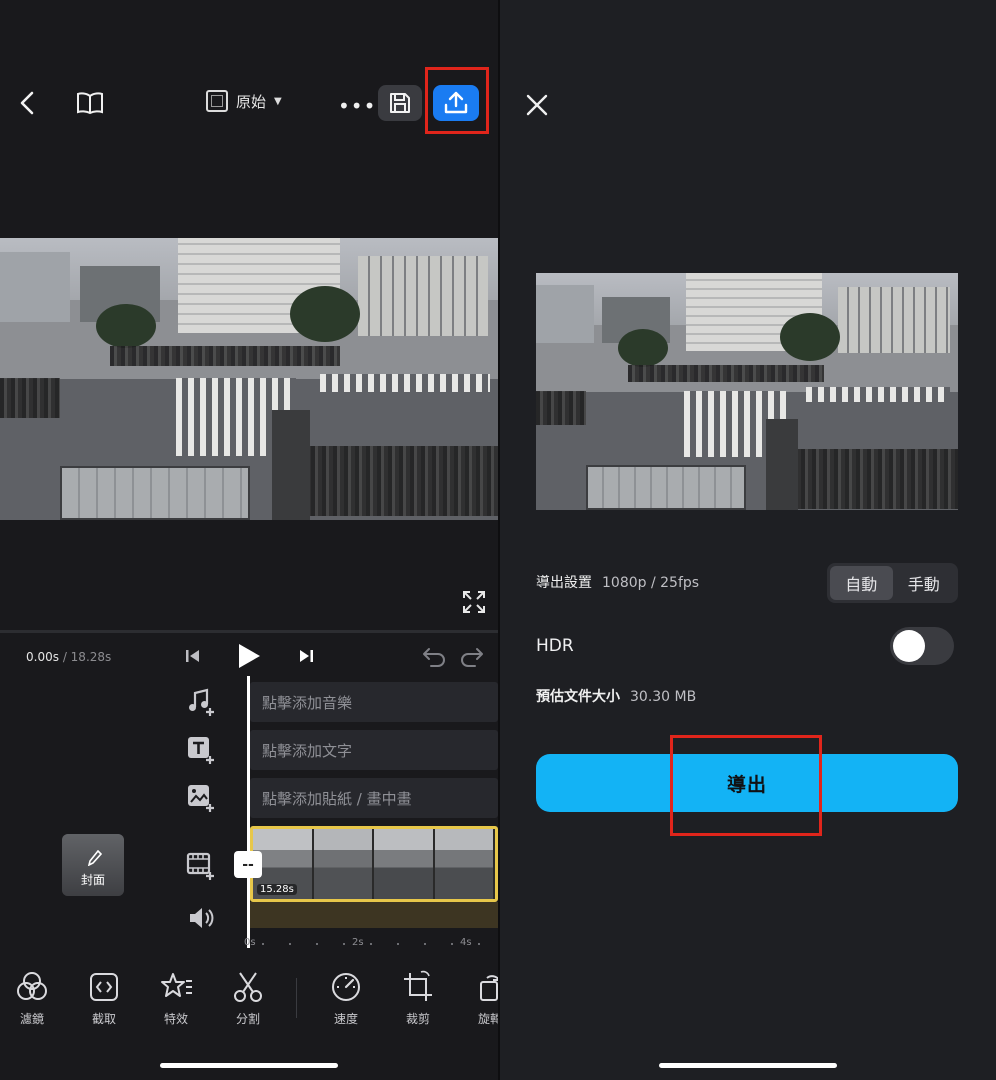 The image size is (996, 1080). What do you see at coordinates (248, 812) in the screenshot?
I see `playhead` at bounding box center [248, 812].